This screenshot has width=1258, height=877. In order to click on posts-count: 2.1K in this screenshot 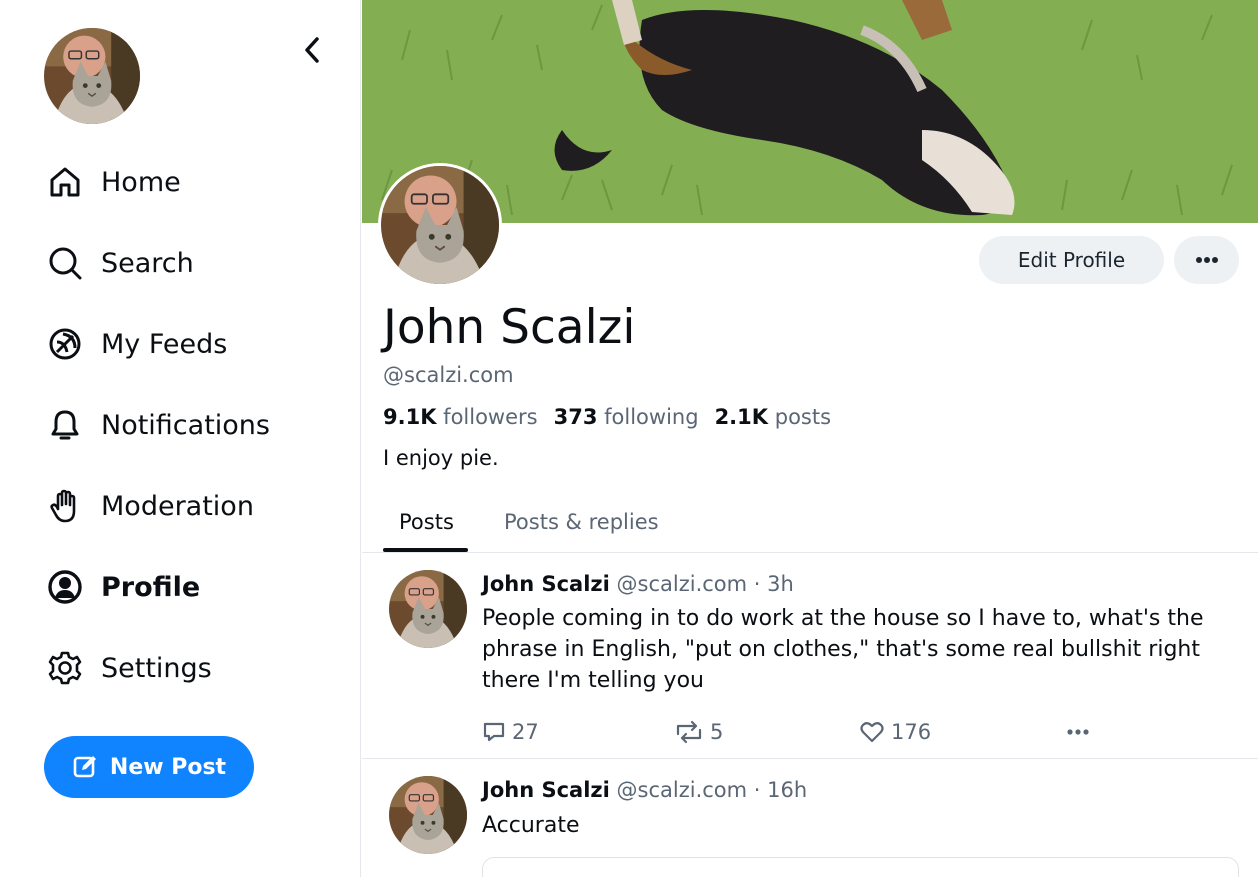, I will do `click(741, 417)`.